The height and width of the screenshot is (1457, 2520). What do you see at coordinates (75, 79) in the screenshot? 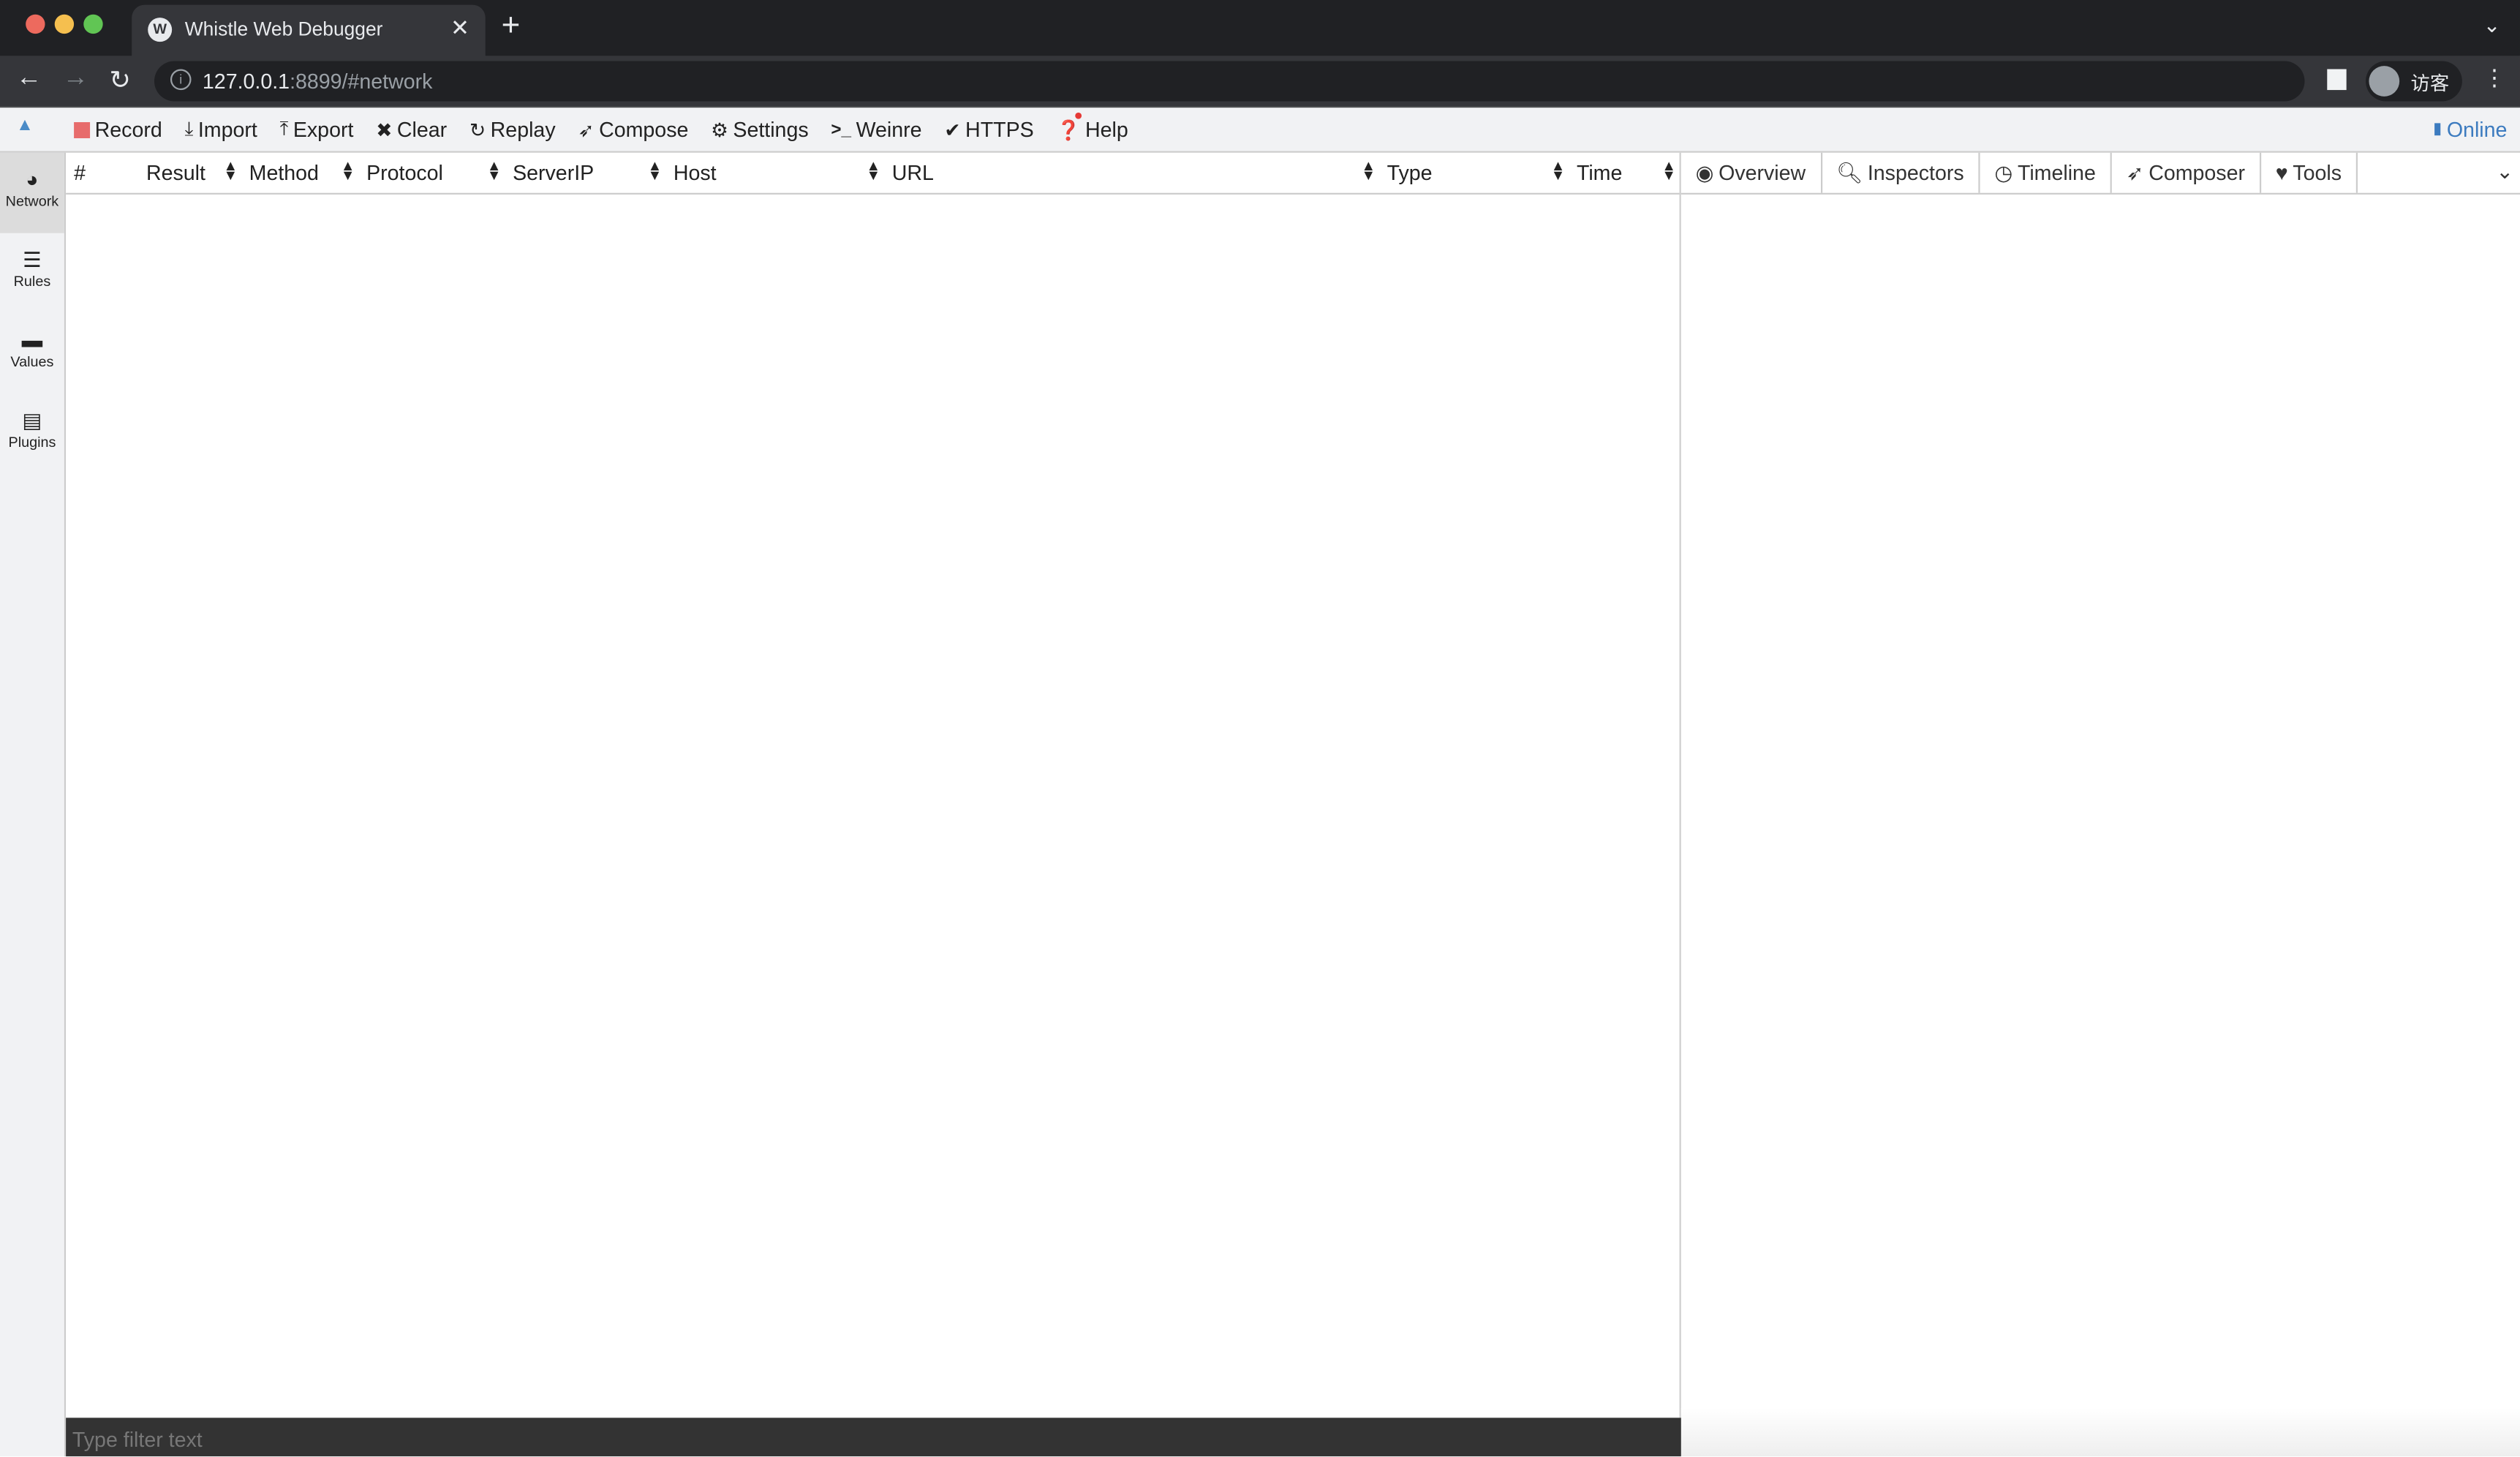
I see `forward-button: →` at bounding box center [75, 79].